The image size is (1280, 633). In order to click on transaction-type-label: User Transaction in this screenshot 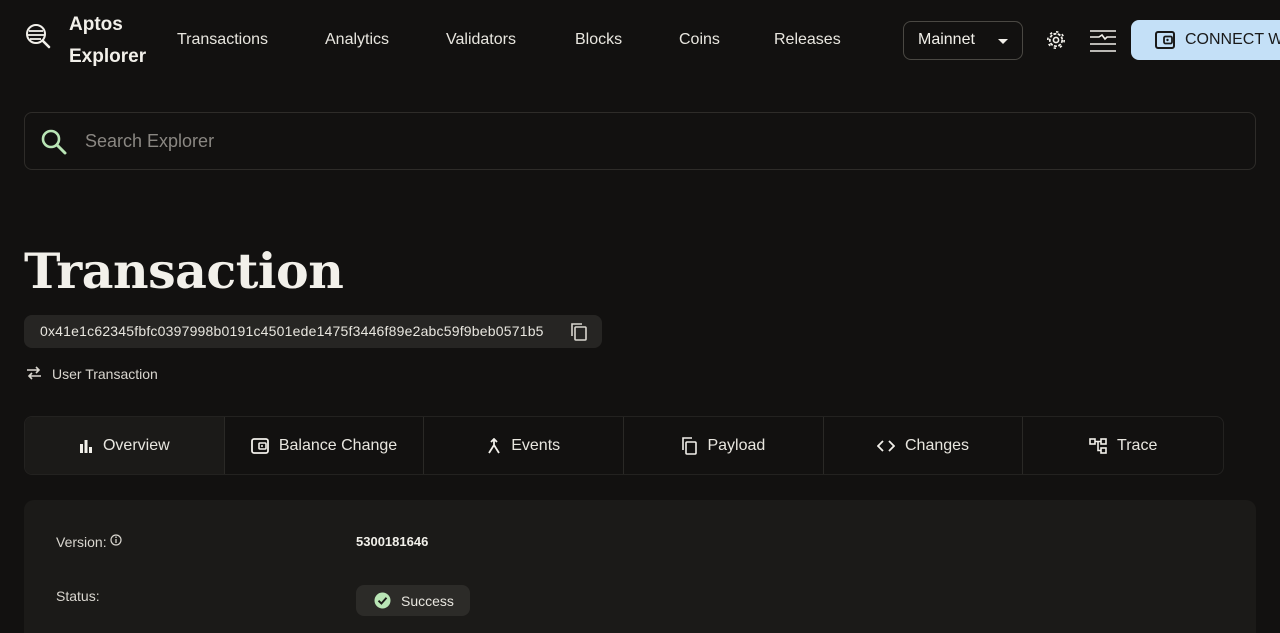, I will do `click(105, 374)`.